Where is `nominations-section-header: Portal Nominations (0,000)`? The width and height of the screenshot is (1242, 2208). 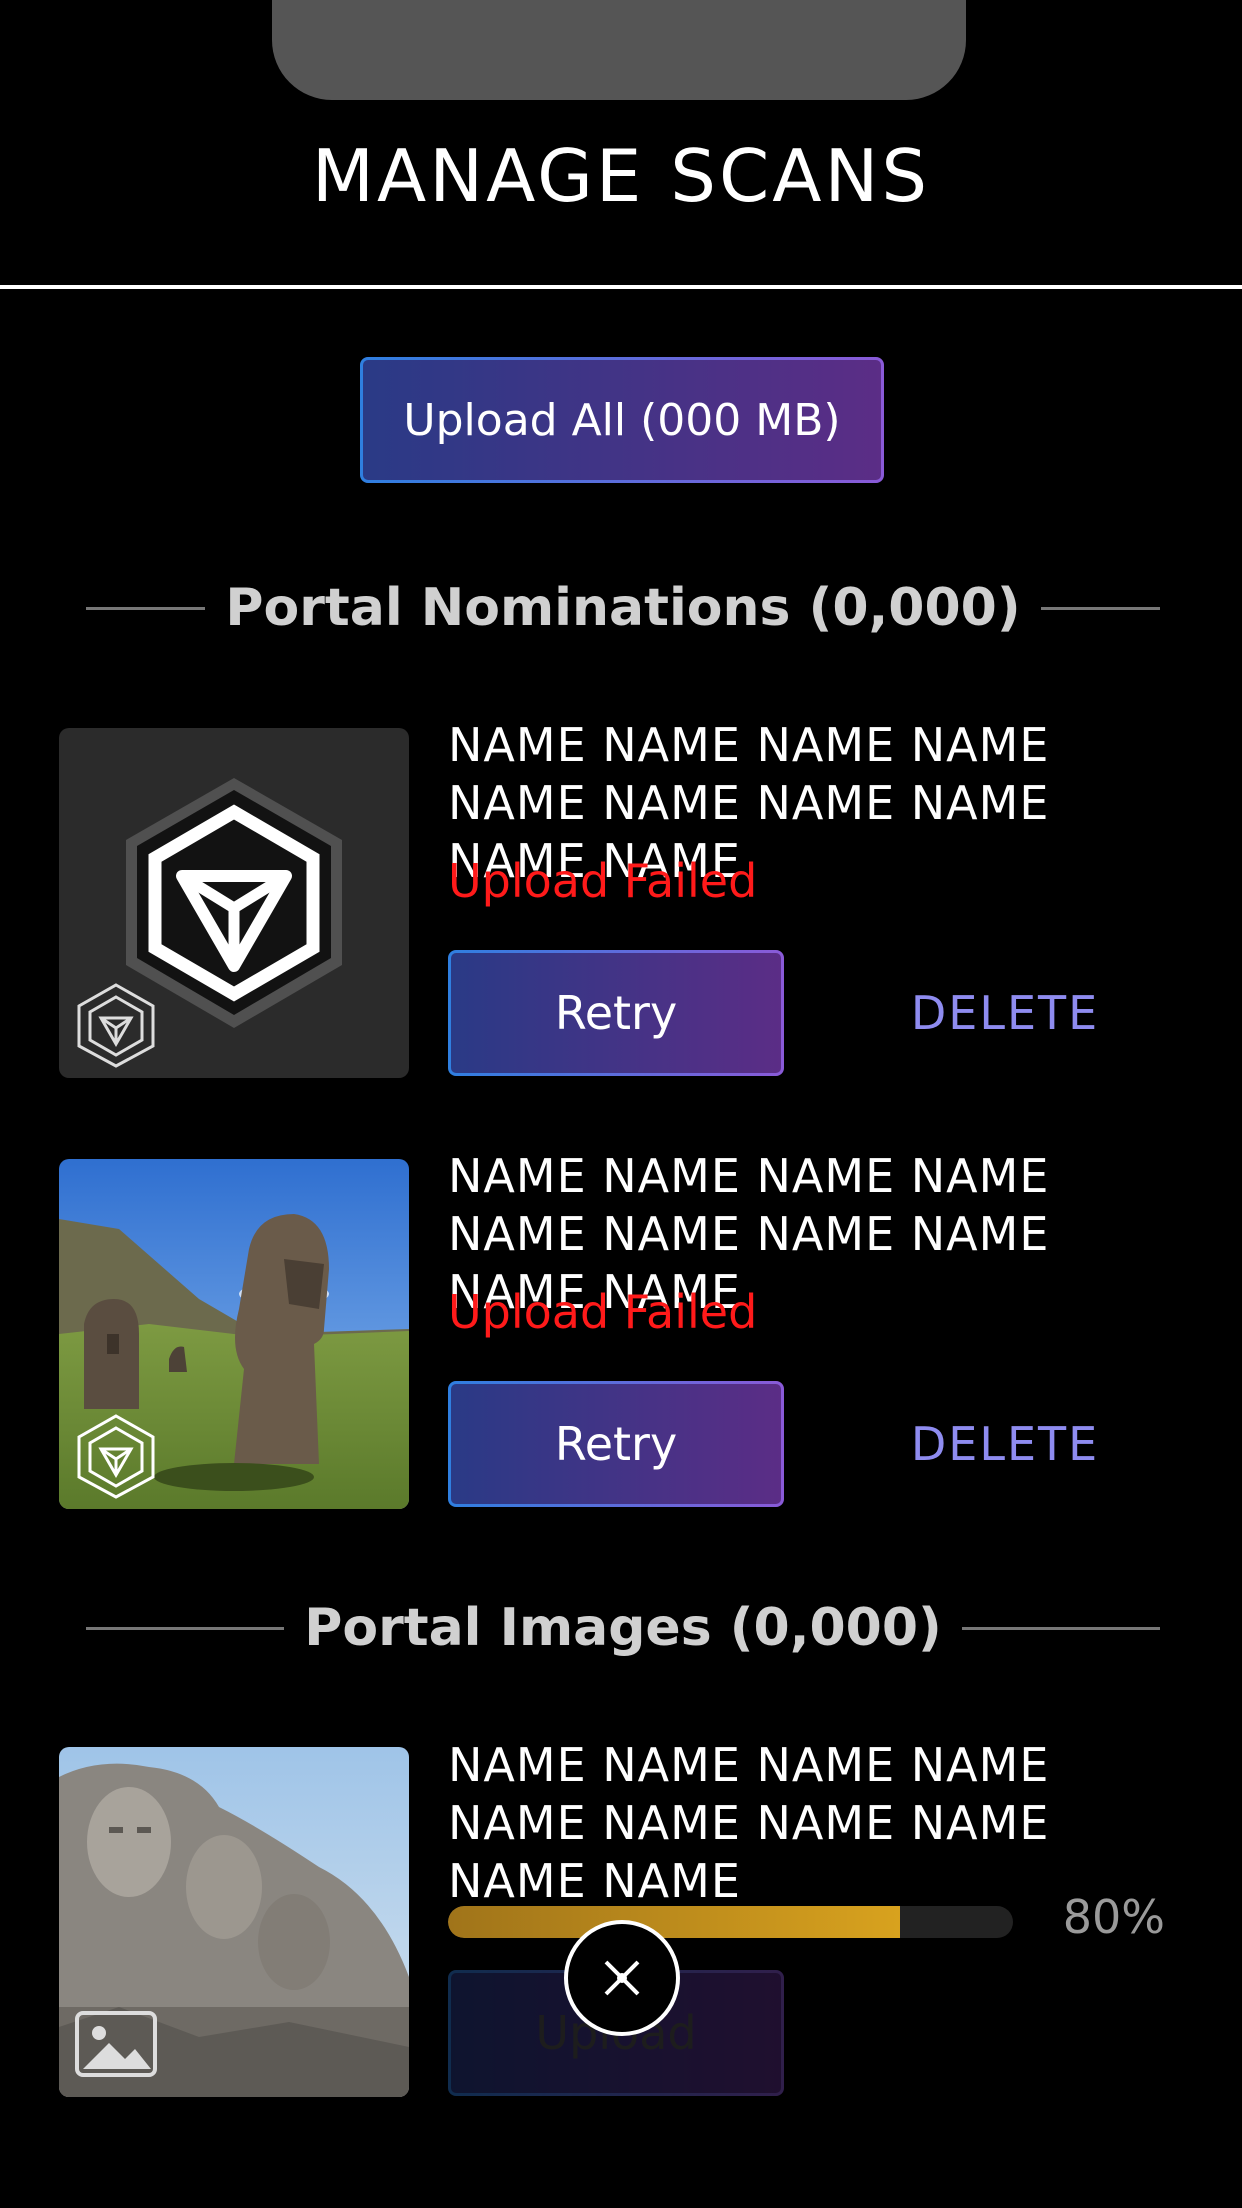
nominations-section-header: Portal Nominations (0,000) is located at coordinates (623, 608).